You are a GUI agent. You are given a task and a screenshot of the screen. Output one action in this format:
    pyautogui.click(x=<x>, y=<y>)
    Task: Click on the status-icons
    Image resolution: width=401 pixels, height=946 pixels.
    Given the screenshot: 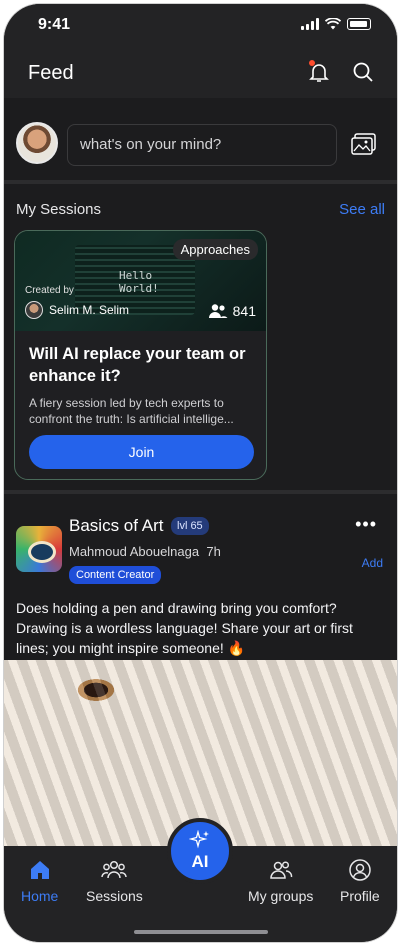 What is the action you would take?
    pyautogui.click(x=336, y=24)
    